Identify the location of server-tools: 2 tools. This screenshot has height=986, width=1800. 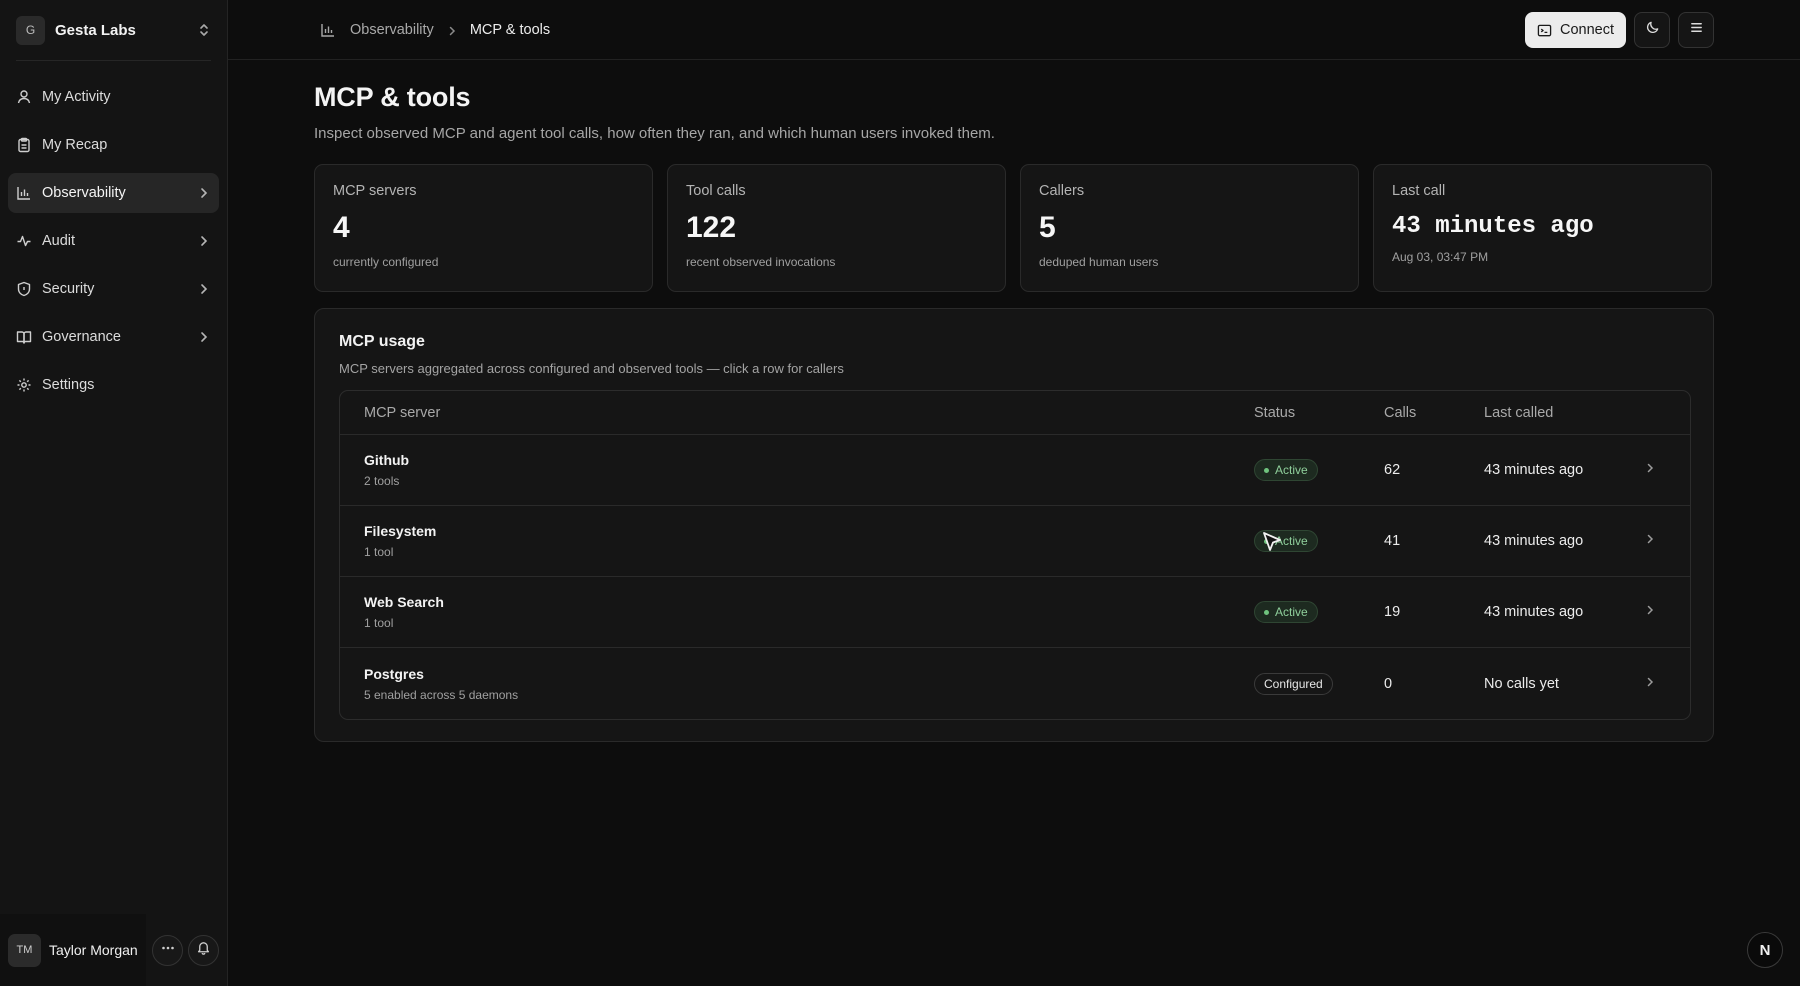
(382, 481).